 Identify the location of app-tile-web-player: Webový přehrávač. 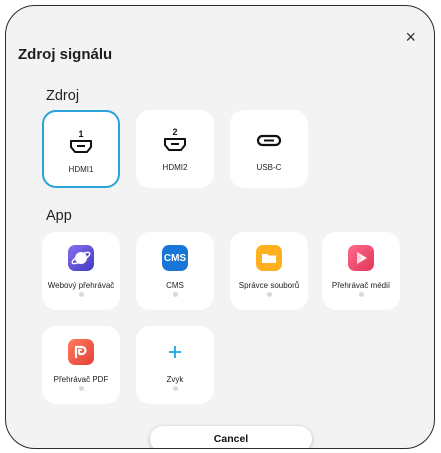
(81, 271).